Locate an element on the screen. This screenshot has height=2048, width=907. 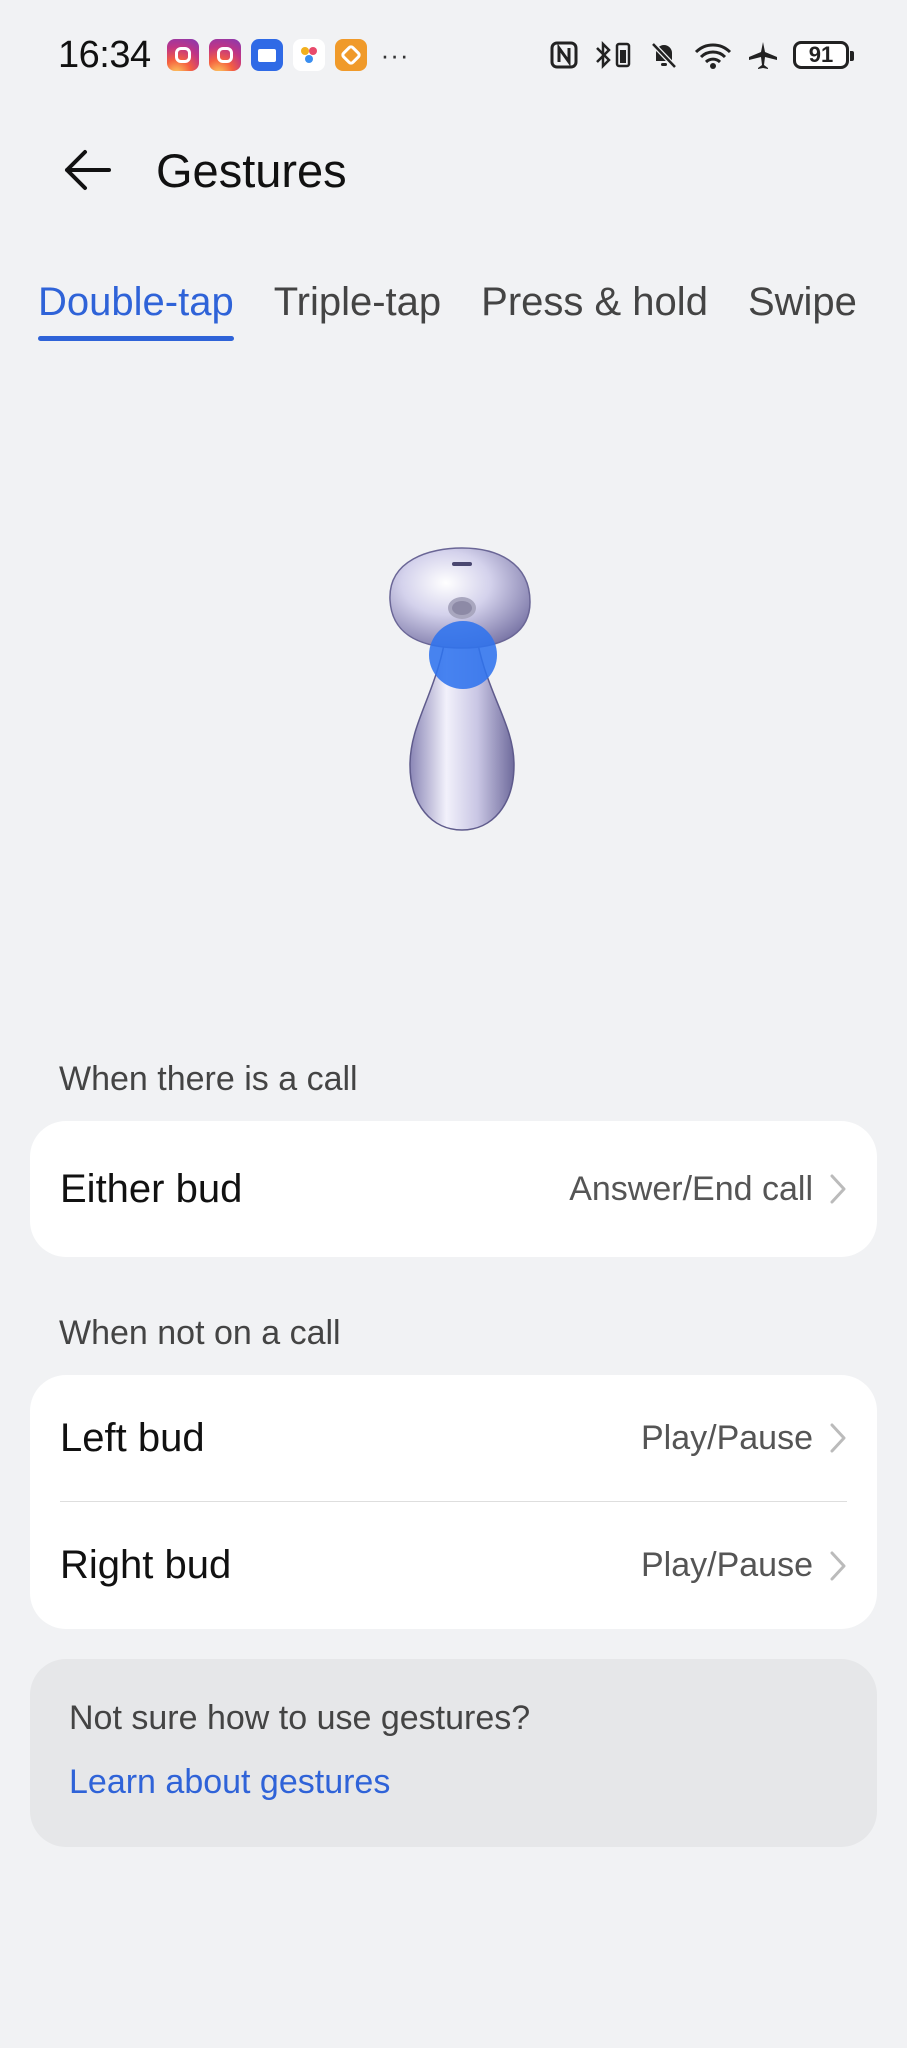
battery-indicator: 91 is located at coordinates (823, 55).